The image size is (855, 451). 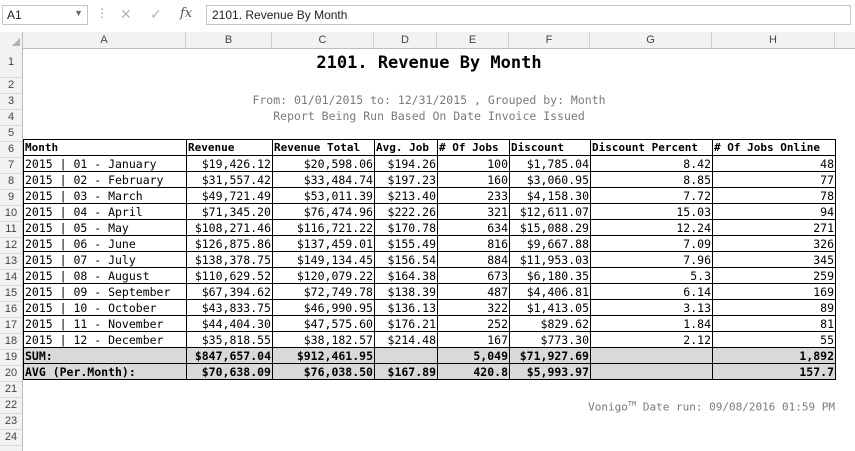 I want to click on table-cell: $9,667.88, so click(x=550, y=243).